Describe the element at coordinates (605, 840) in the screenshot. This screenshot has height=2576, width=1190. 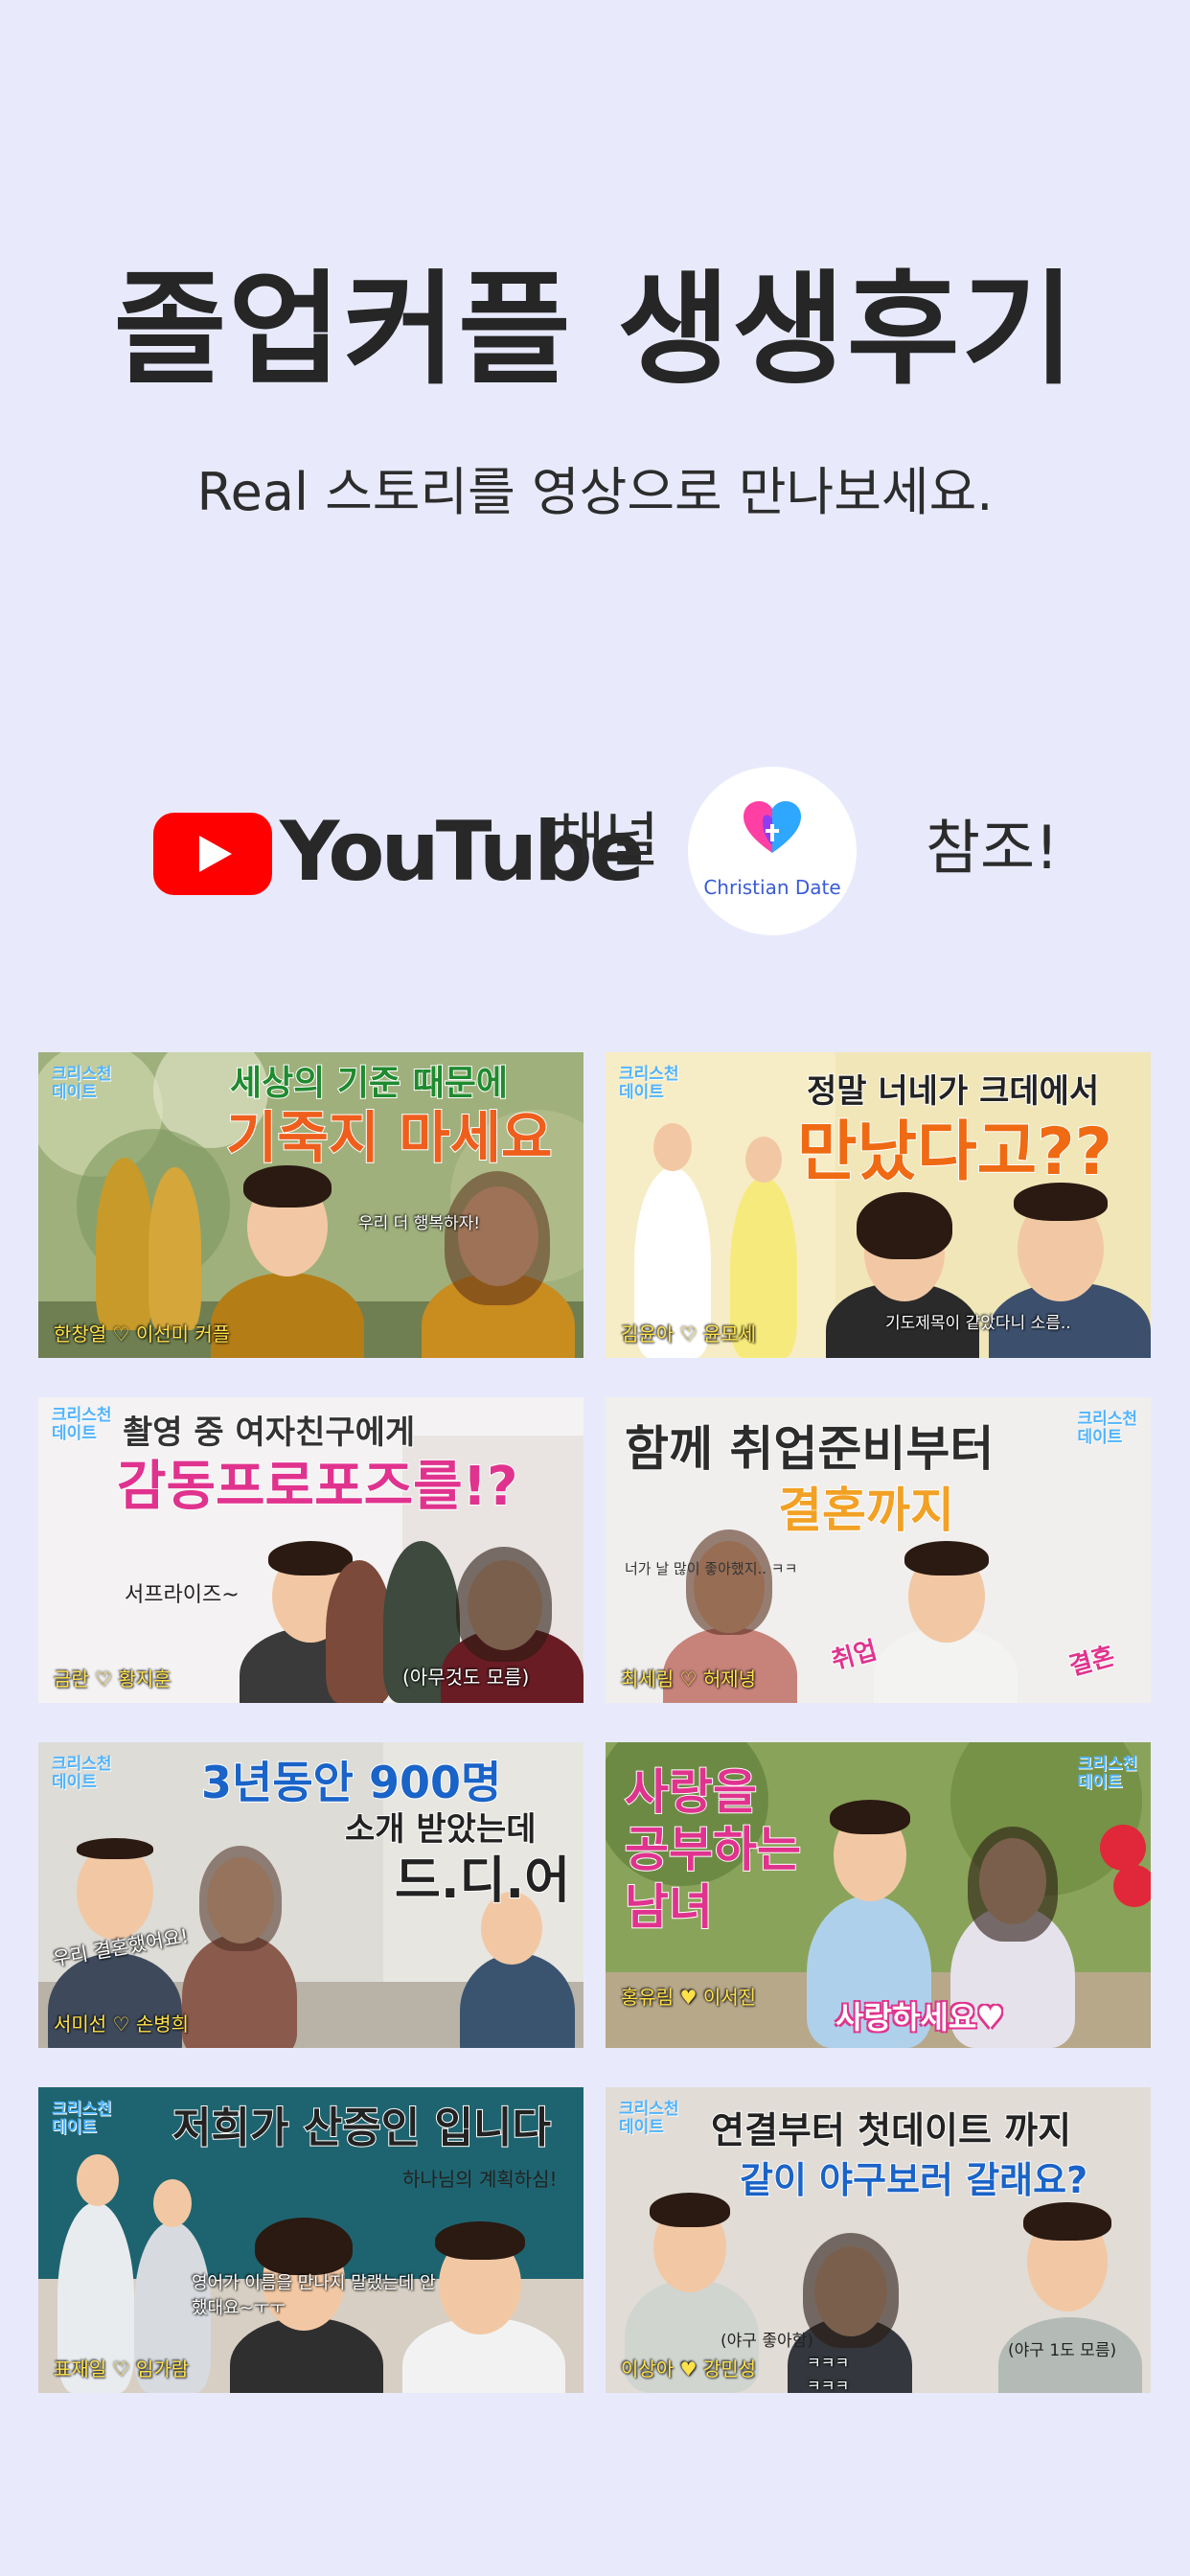
I see `channel-label: 채널` at that location.